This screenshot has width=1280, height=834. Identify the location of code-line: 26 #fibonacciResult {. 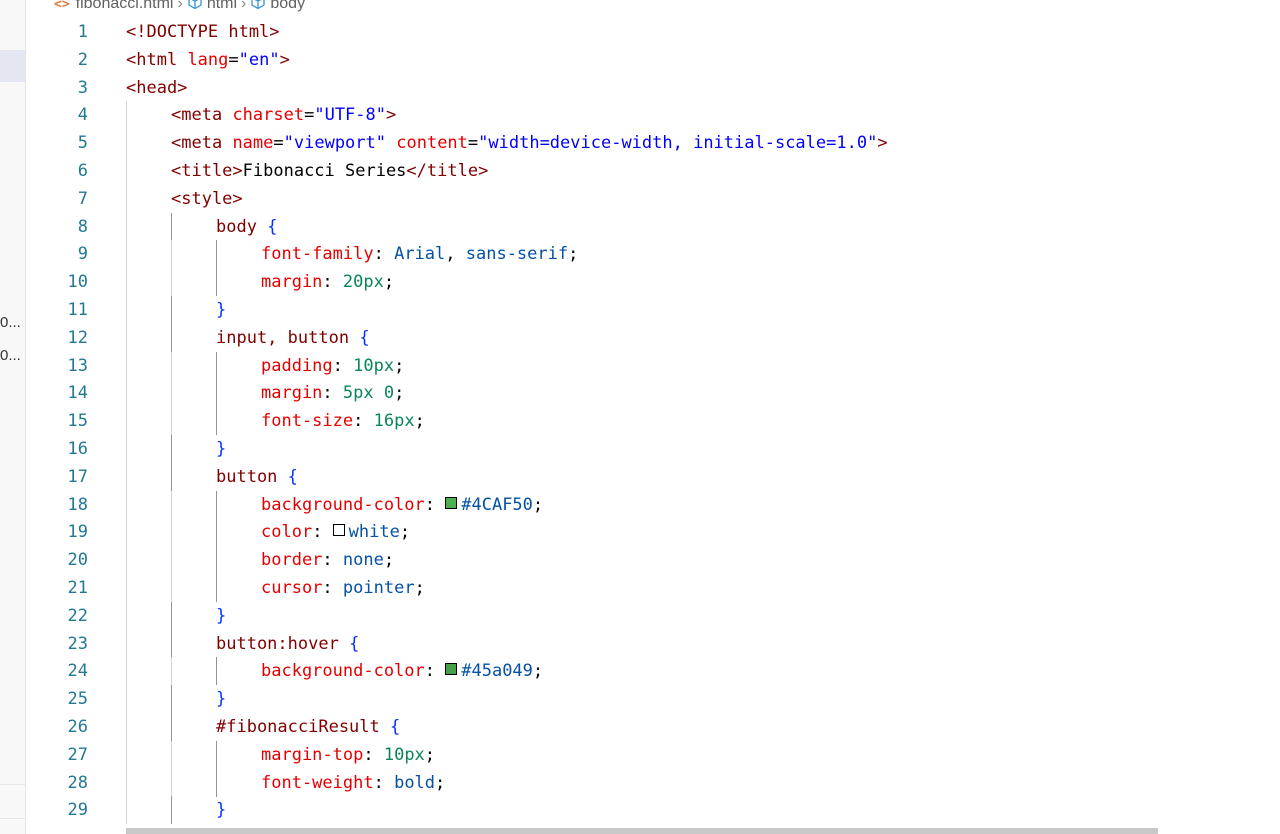
(640, 727).